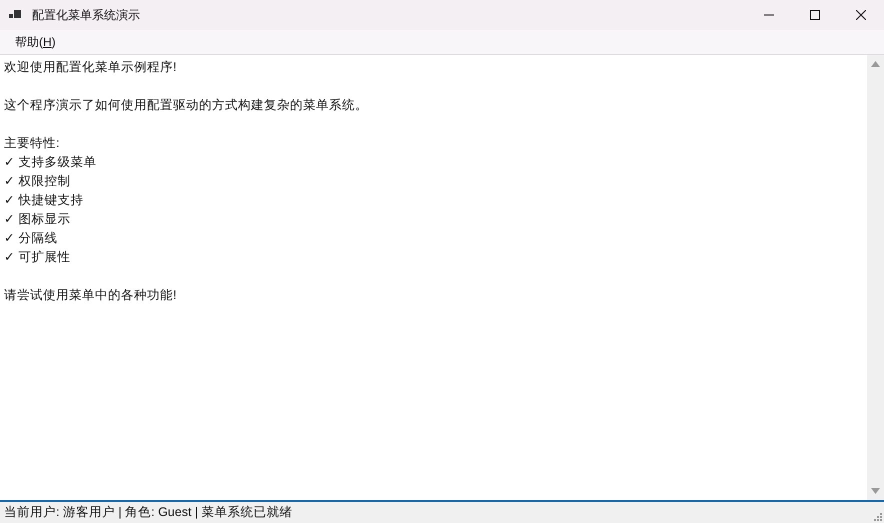  What do you see at coordinates (38, 219) in the screenshot?
I see `text-line: ✓ 图标显示` at bounding box center [38, 219].